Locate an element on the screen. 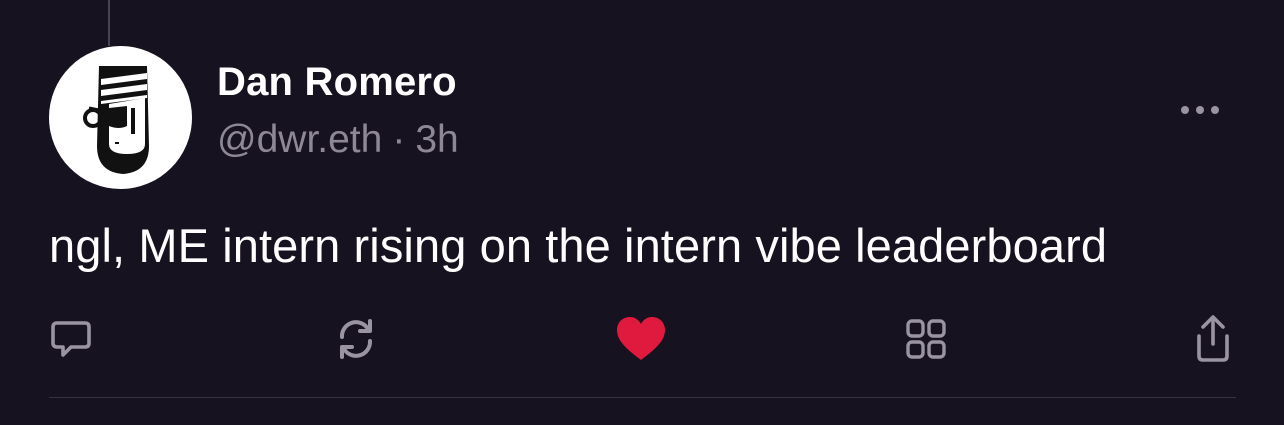 The image size is (1284, 425). post-meta: @dwr.eth · 3h is located at coordinates (338, 140).